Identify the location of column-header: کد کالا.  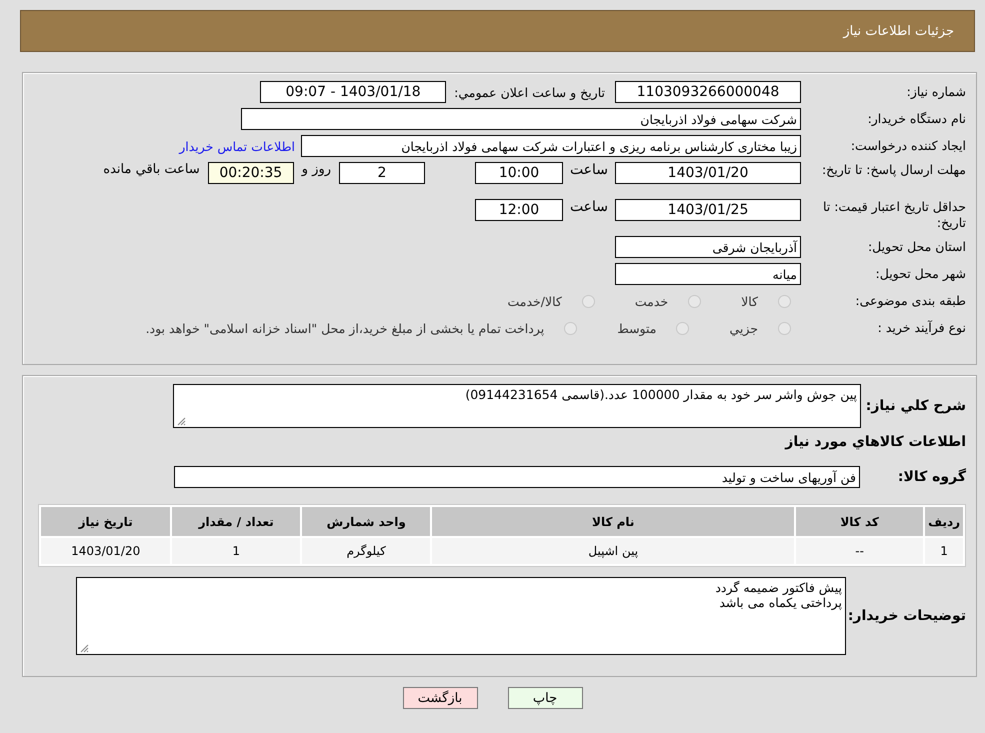
(860, 521).